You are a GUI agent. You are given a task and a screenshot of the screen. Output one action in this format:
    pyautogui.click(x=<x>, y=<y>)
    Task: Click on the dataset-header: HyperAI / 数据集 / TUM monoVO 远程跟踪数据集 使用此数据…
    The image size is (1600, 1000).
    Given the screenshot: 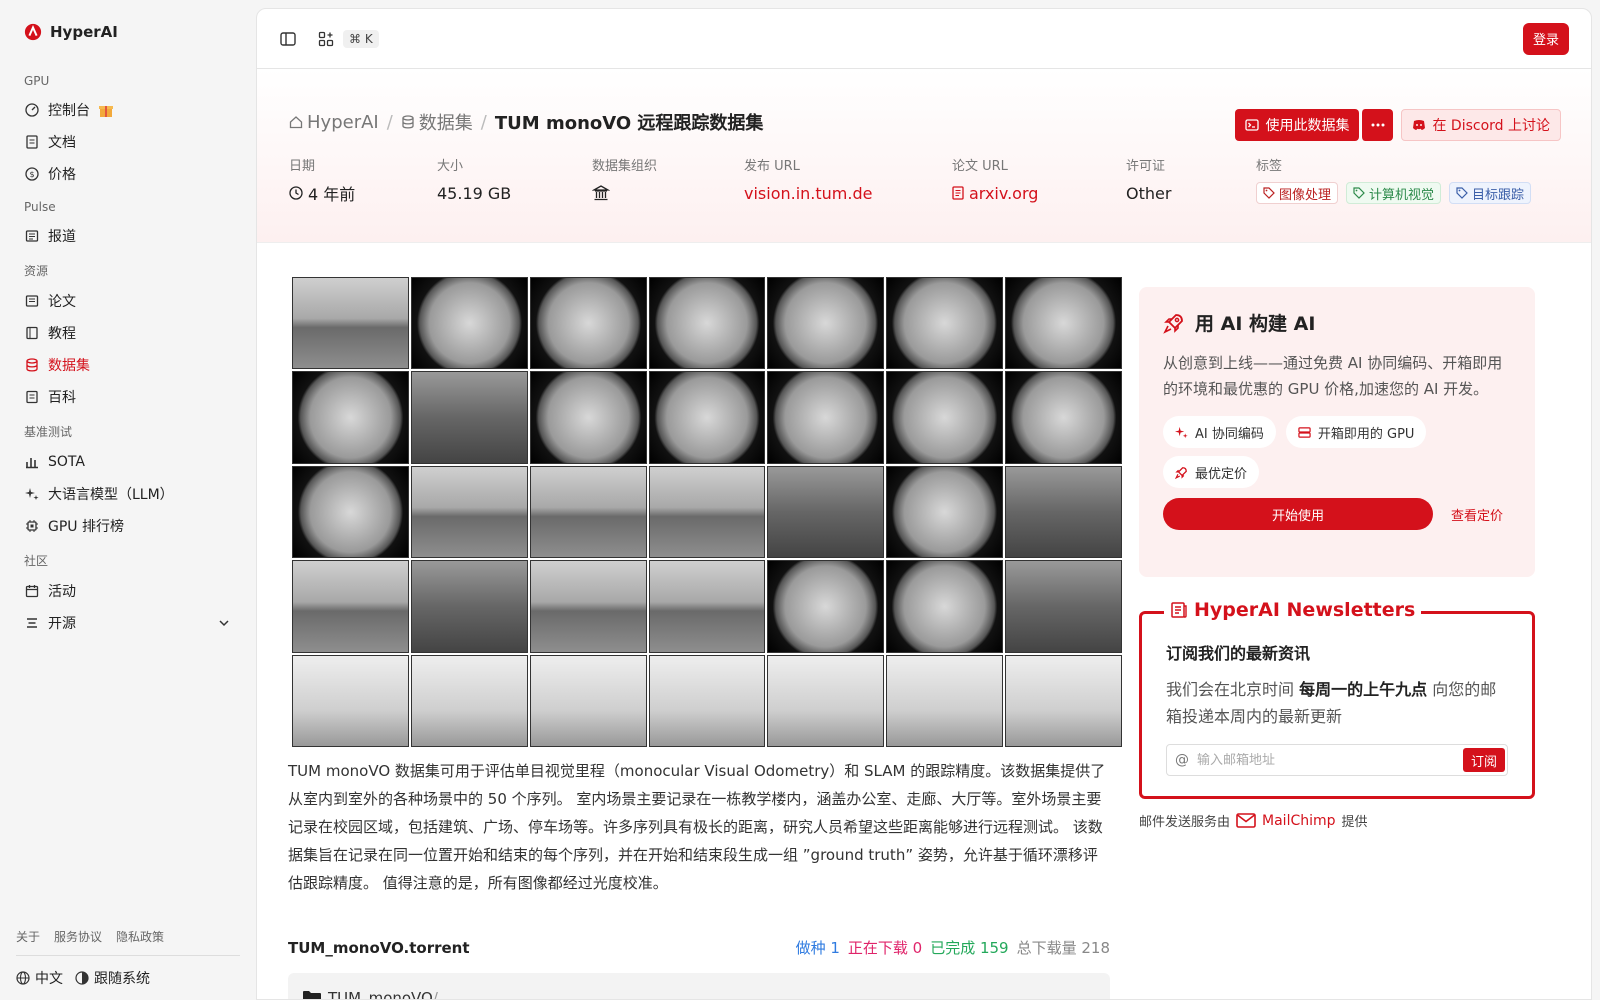 What is the action you would take?
    pyautogui.click(x=924, y=156)
    